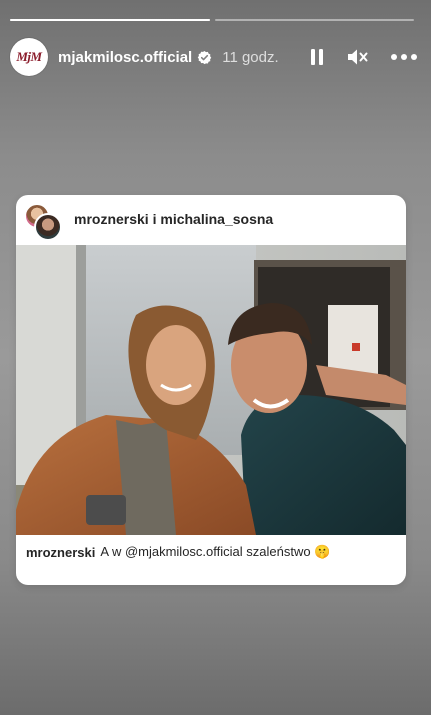  I want to click on account-username: mjakmilosc.official, so click(125, 57).